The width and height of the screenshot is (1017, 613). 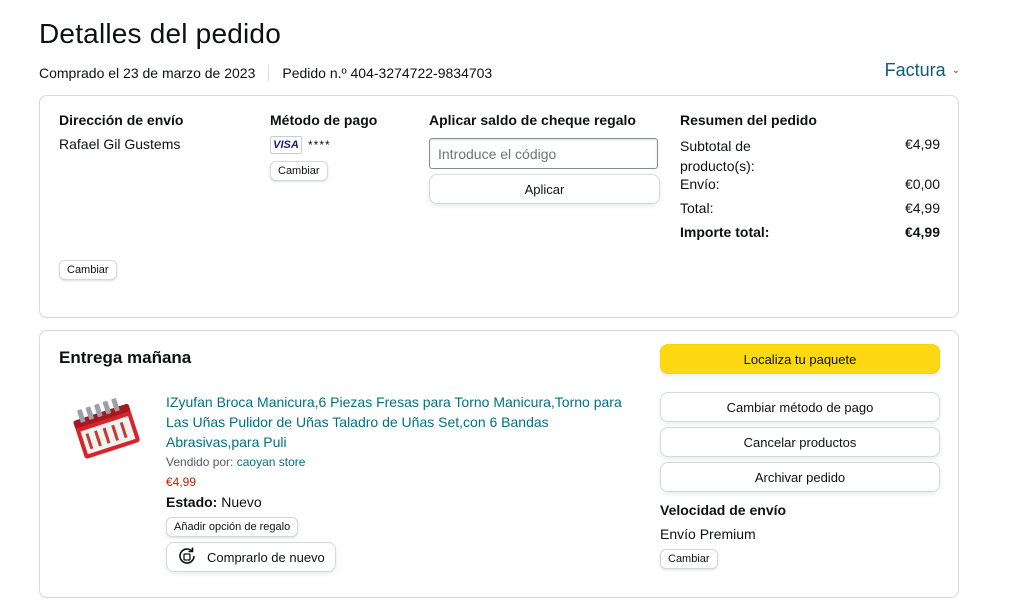 What do you see at coordinates (324, 120) in the screenshot?
I see `payment-method-title: Método de pago` at bounding box center [324, 120].